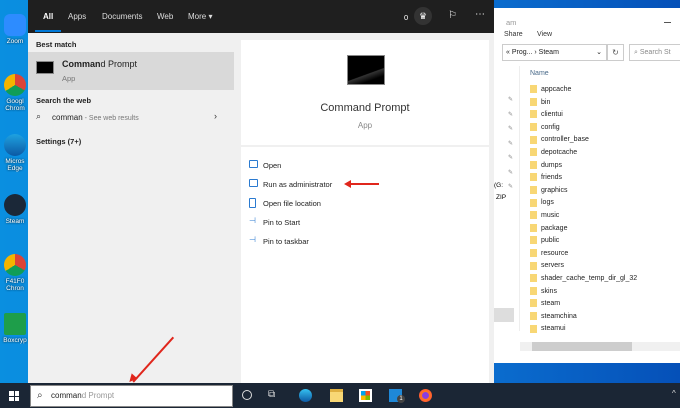  What do you see at coordinates (540, 102) in the screenshot?
I see `folder-item: bin` at bounding box center [540, 102].